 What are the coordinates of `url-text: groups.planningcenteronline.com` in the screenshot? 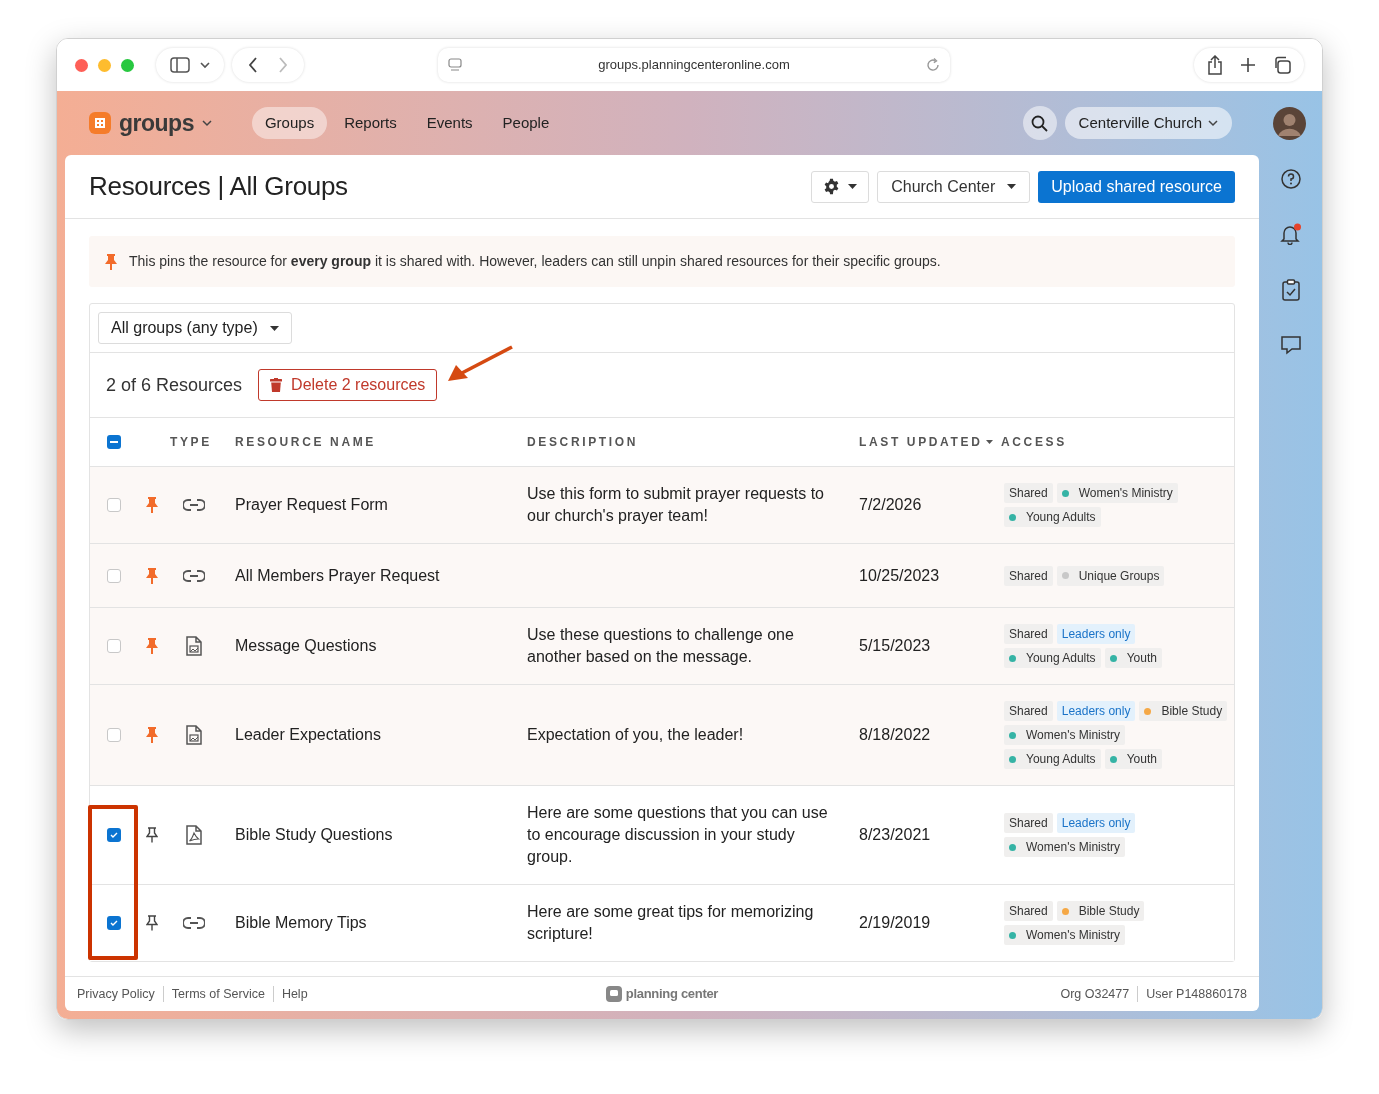 It's located at (694, 65).